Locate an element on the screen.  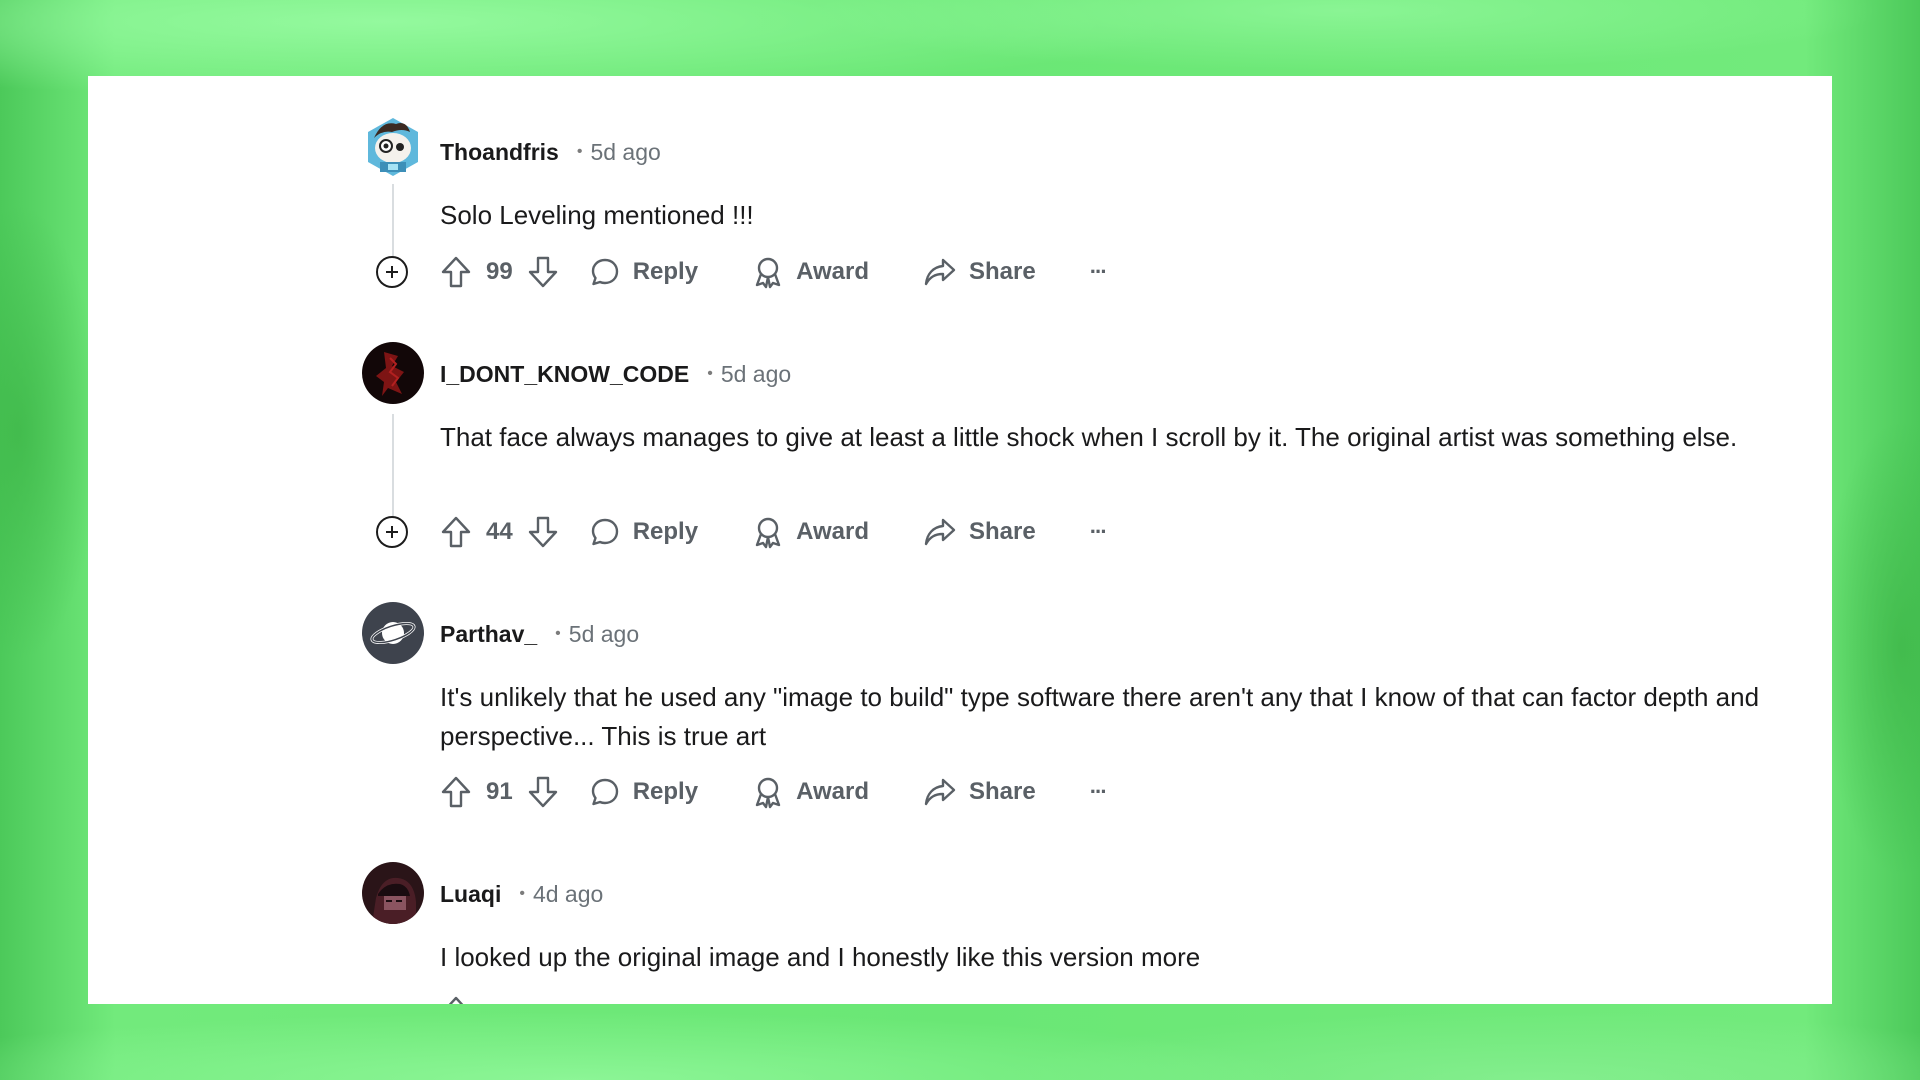
comment-meta: Luaqi • 4d ago is located at coordinates (521, 894).